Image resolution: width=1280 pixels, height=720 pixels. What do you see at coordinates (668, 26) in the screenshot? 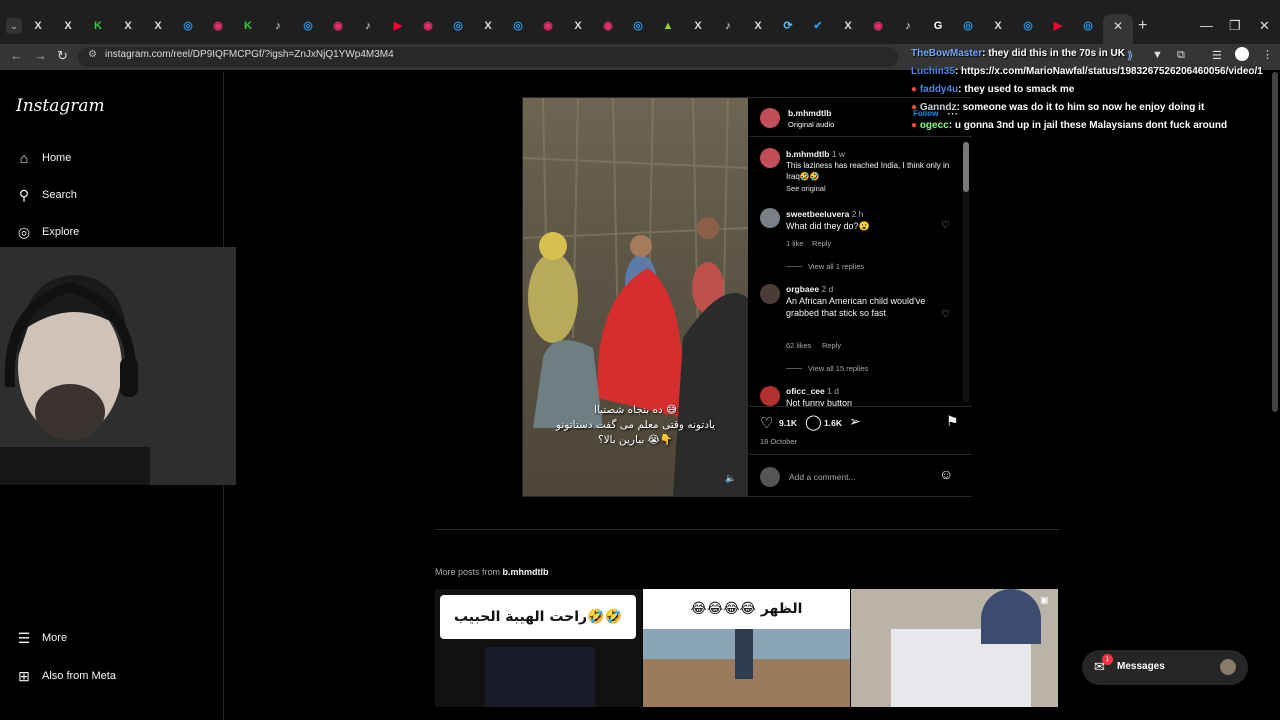
I see `browser-tab: ▲` at bounding box center [668, 26].